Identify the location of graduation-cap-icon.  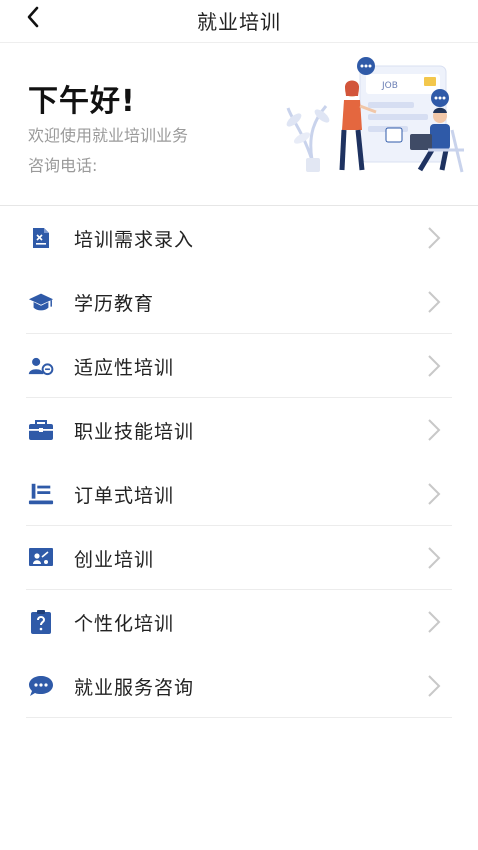
(41, 302).